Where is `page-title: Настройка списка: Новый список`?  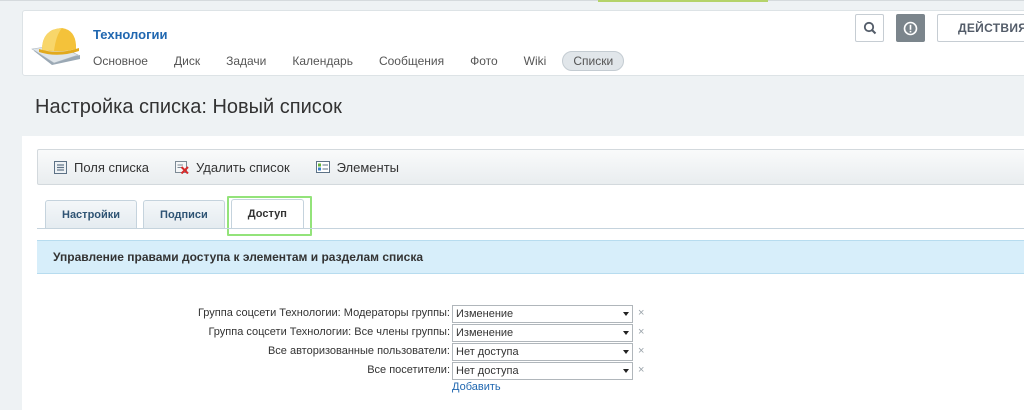
page-title: Настройка списка: Новый список is located at coordinates (188, 107).